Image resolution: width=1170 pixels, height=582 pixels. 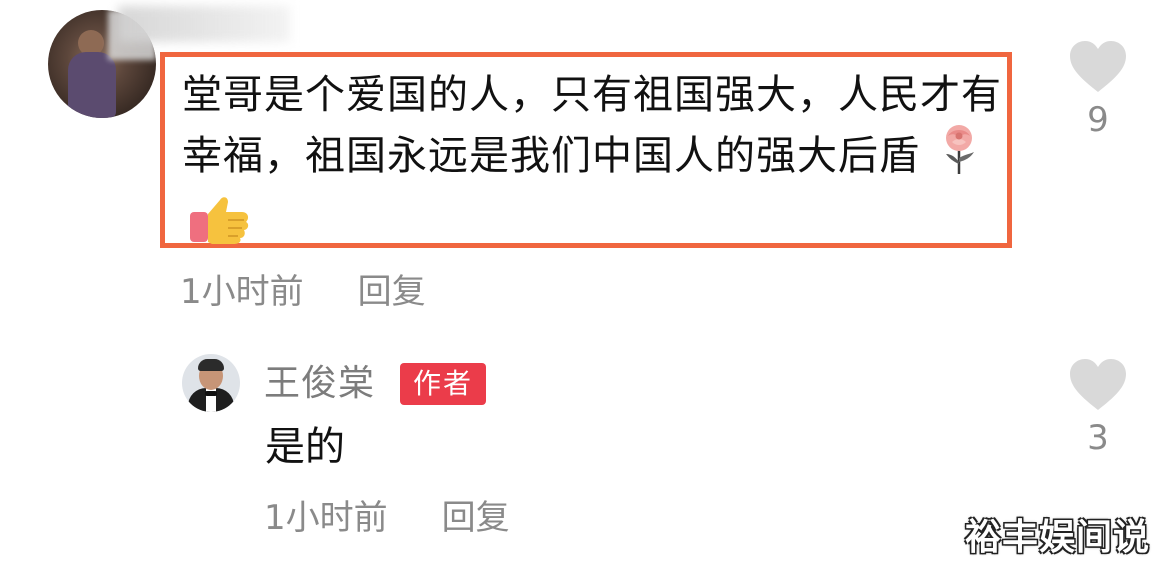 What do you see at coordinates (960, 158) in the screenshot?
I see `rose-icon` at bounding box center [960, 158].